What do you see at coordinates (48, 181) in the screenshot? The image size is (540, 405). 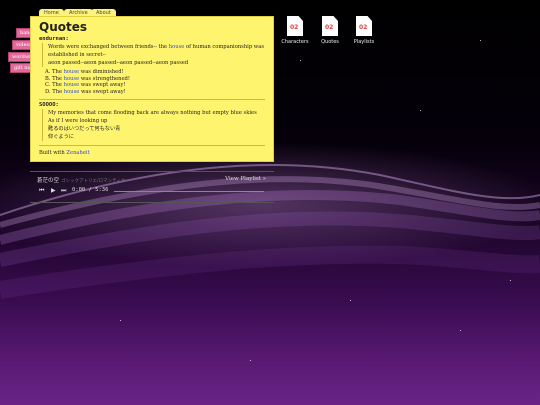 I see `song-name: 蒼茫の空` at bounding box center [48, 181].